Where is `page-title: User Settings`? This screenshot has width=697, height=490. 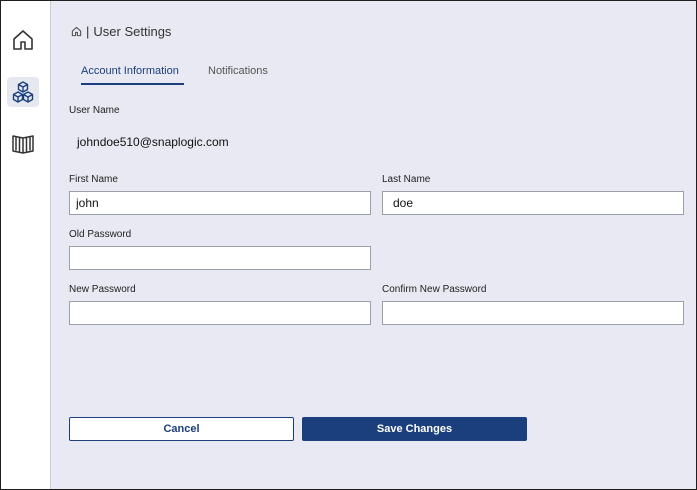
page-title: User Settings is located at coordinates (132, 31).